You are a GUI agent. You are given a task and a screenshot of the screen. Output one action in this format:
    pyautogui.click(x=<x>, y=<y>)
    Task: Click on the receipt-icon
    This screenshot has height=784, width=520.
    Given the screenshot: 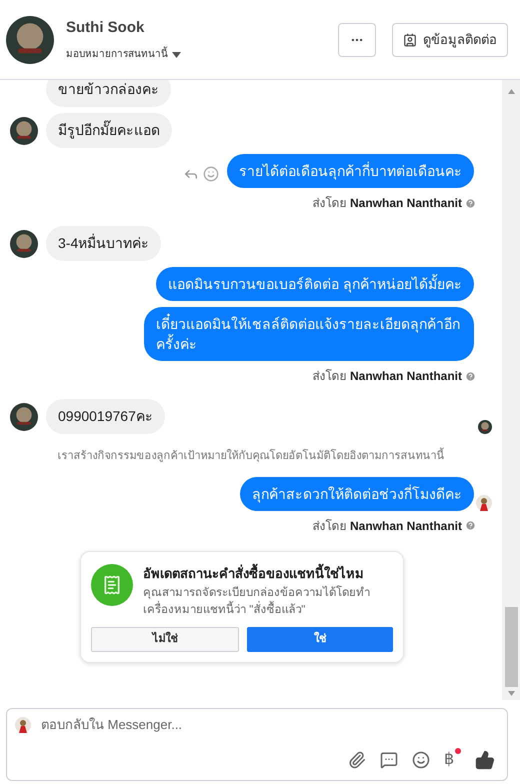 What is the action you would take?
    pyautogui.click(x=112, y=585)
    